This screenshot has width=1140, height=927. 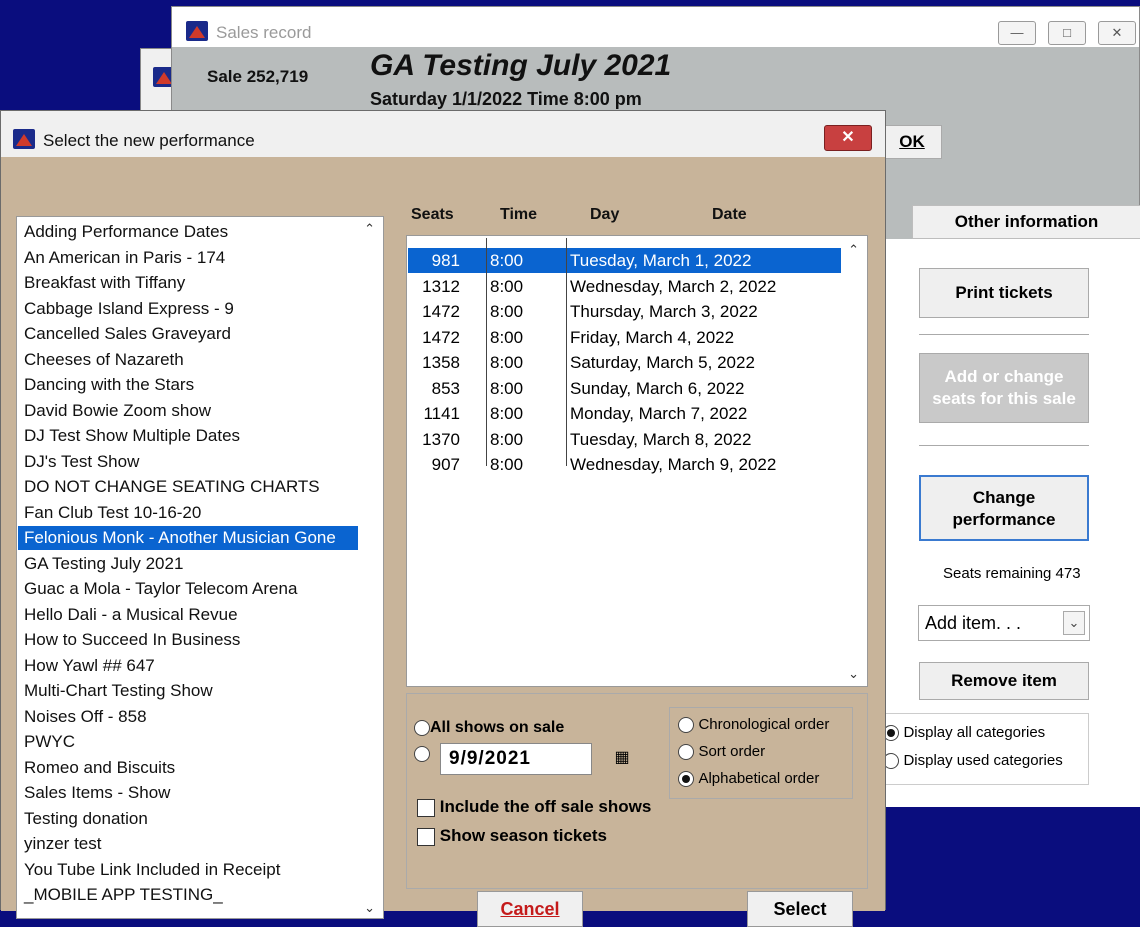 What do you see at coordinates (655, 27) in the screenshot?
I see `sales-title-bar` at bounding box center [655, 27].